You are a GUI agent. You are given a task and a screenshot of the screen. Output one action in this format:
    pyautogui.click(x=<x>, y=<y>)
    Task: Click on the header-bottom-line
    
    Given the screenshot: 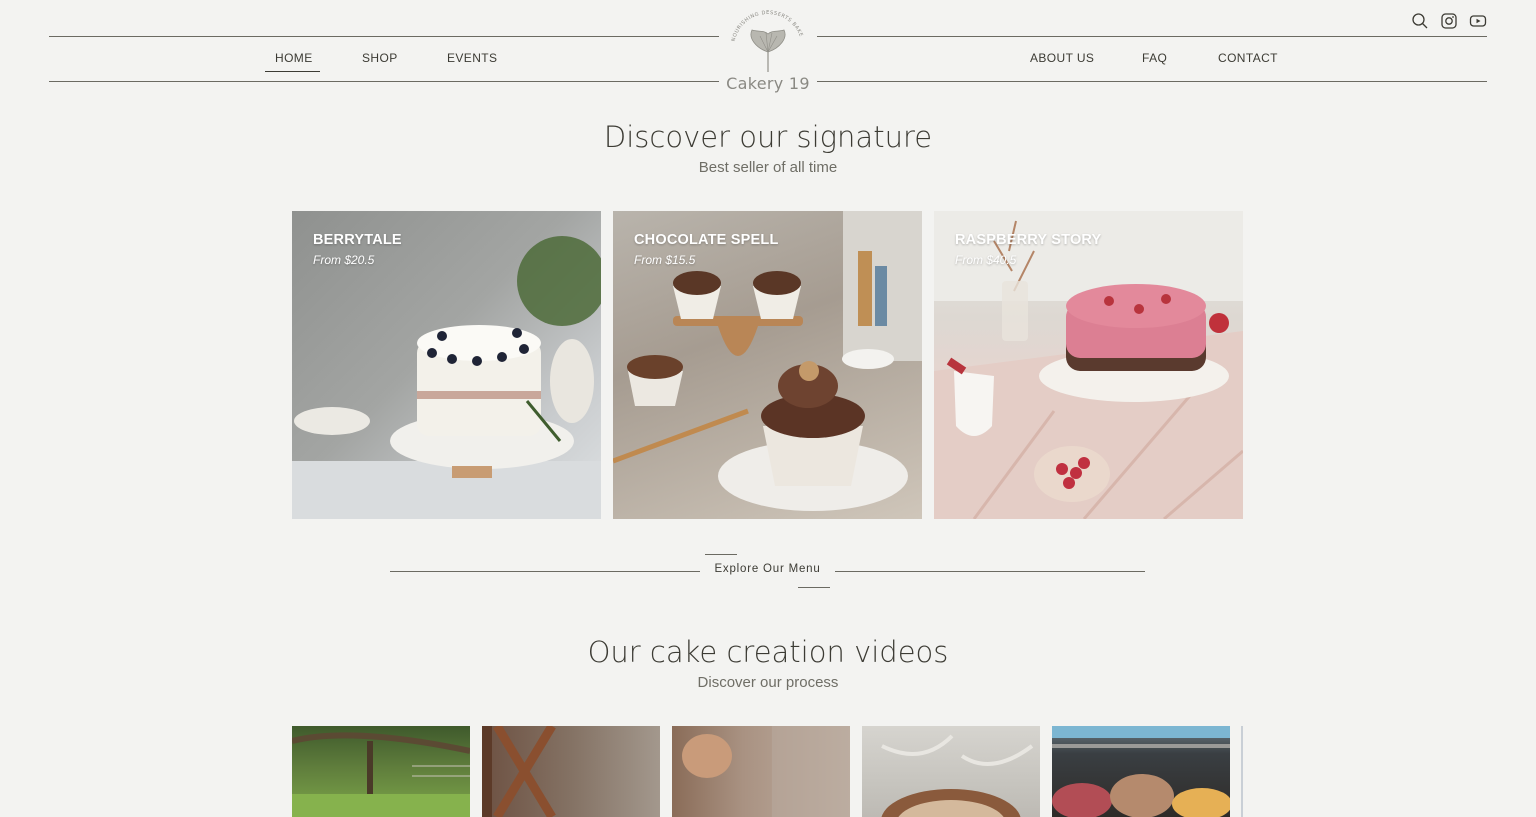 What is the action you would take?
    pyautogui.click(x=384, y=81)
    